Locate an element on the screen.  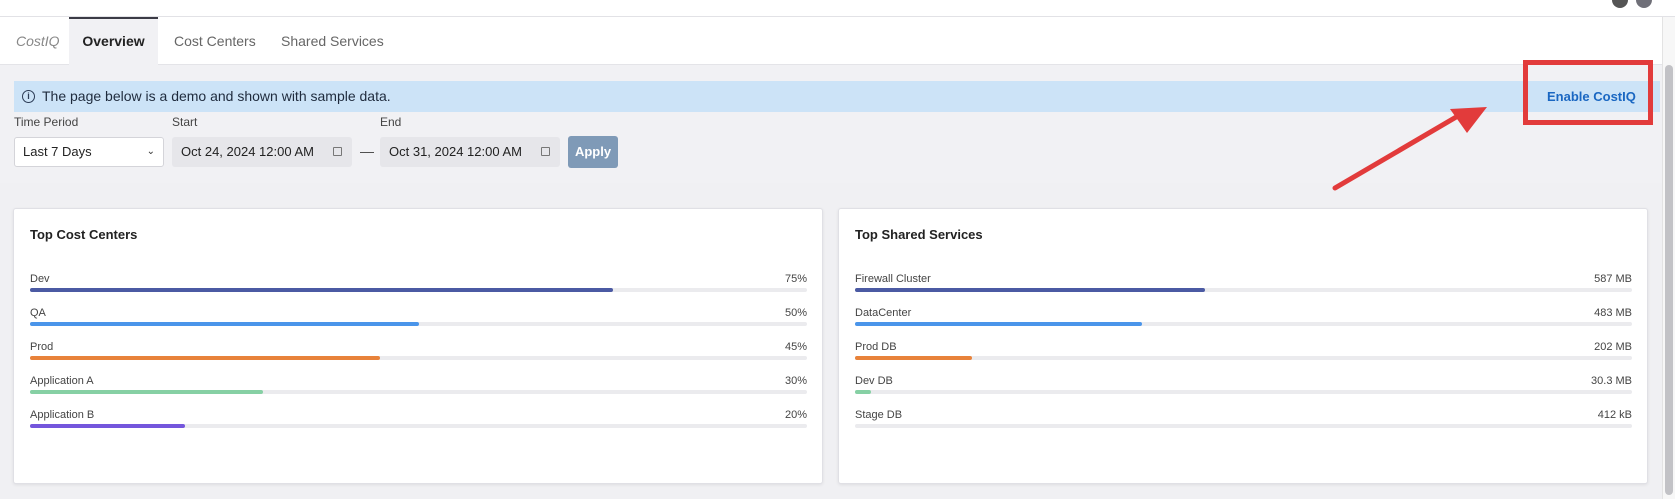
time-period-select: Last 7 Days ⌄ is located at coordinates (89, 152).